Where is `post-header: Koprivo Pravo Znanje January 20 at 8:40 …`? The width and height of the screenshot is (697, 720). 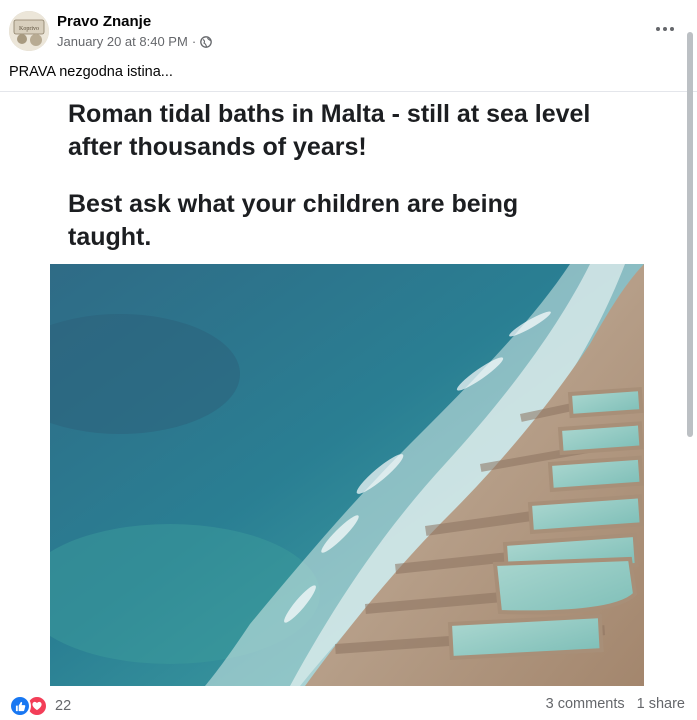
post-header: Koprivo Pravo Znanje January 20 at 8:40 … is located at coordinates (348, 30).